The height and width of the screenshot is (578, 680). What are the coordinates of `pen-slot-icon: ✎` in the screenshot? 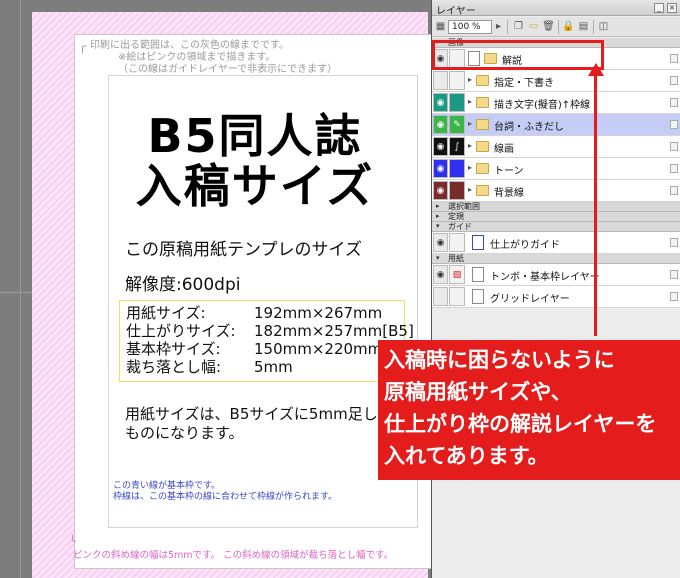 It's located at (457, 124).